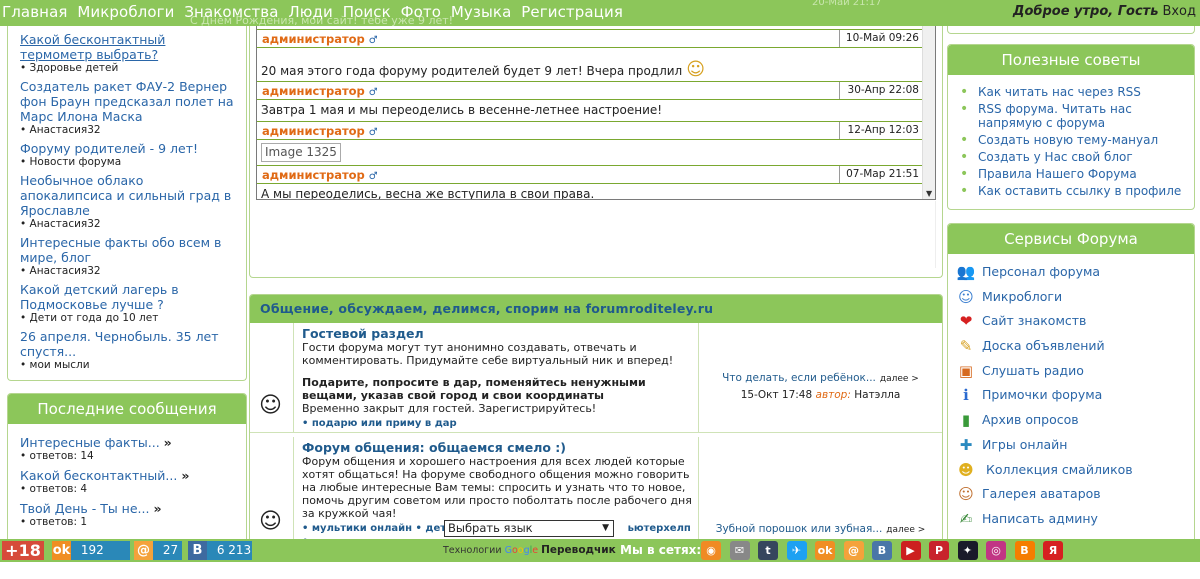  What do you see at coordinates (967, 550) in the screenshot?
I see `livejournal-icon: ✦` at bounding box center [967, 550].